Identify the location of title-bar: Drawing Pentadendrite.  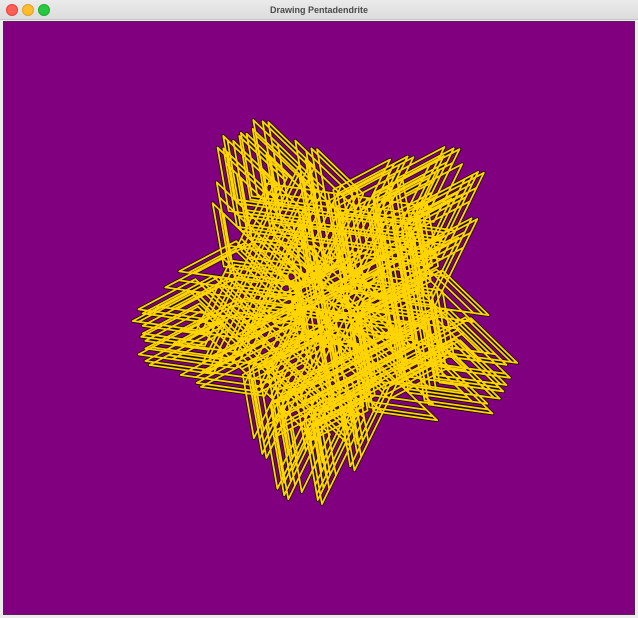
(319, 10).